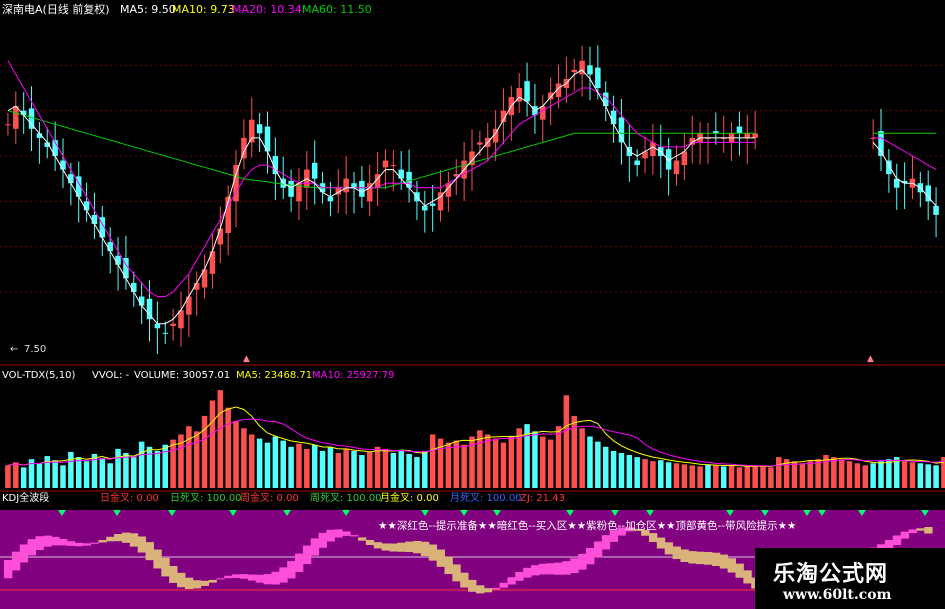 Image resolution: width=945 pixels, height=609 pixels. Describe the element at coordinates (337, 9) in the screenshot. I see `ma60-label: MA60: 11.50` at that location.